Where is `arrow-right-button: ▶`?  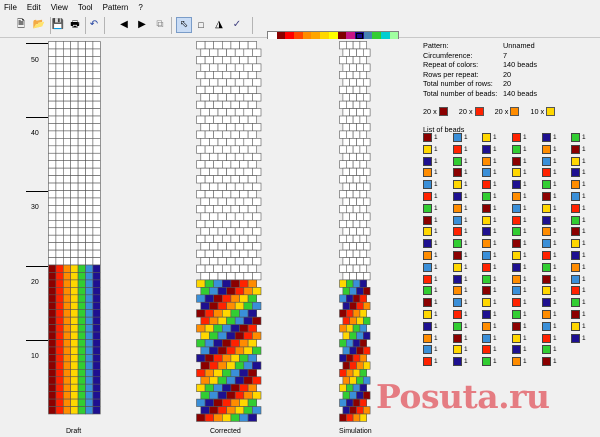
arrow-right-button: ▶ is located at coordinates (142, 25).